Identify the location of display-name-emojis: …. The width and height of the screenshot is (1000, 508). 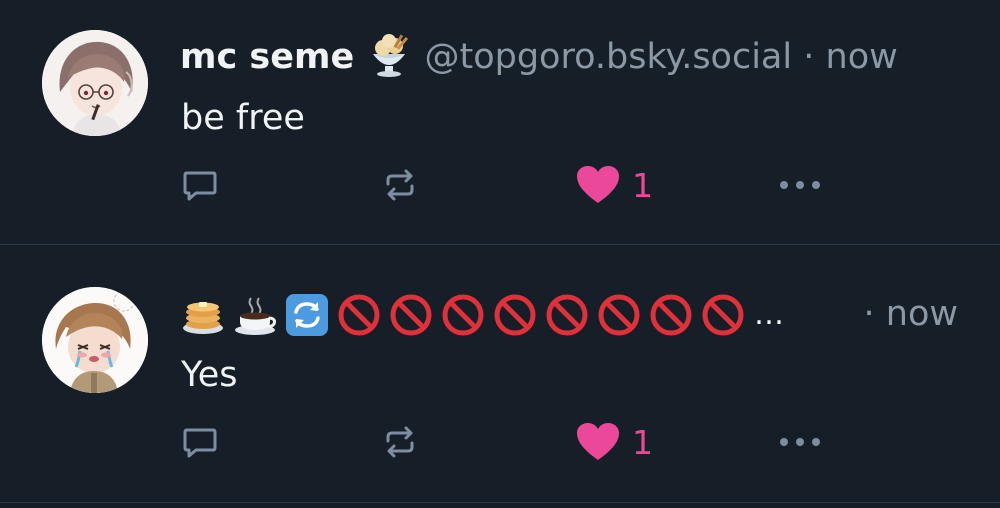
(482, 315).